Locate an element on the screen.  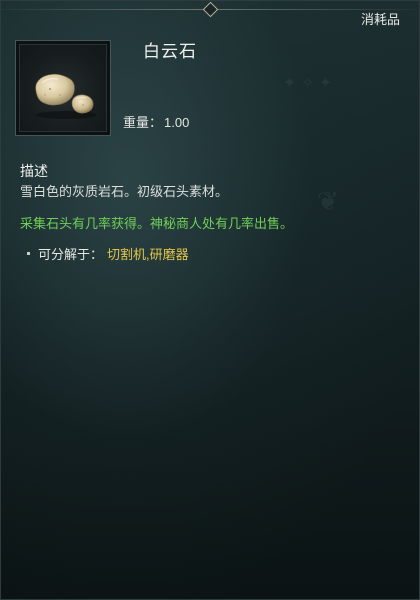
decompose-info: 可分解于： 切割机,研磨器 is located at coordinates (108, 253).